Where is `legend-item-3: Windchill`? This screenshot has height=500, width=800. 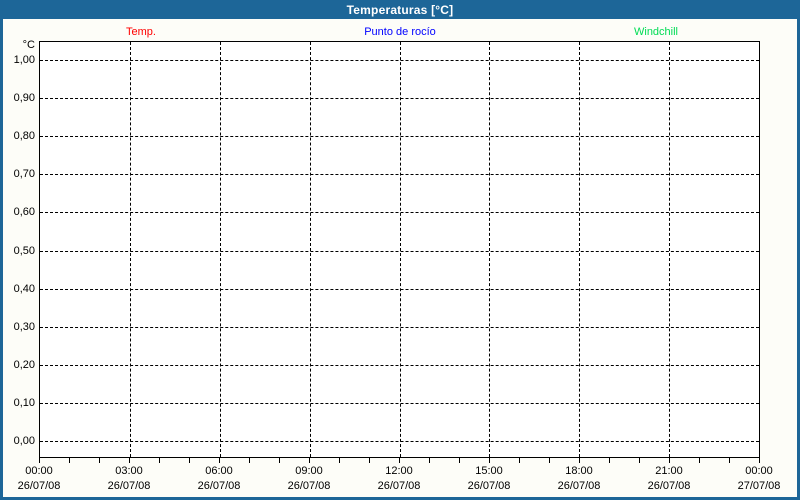
legend-item-3: Windchill is located at coordinates (656, 32).